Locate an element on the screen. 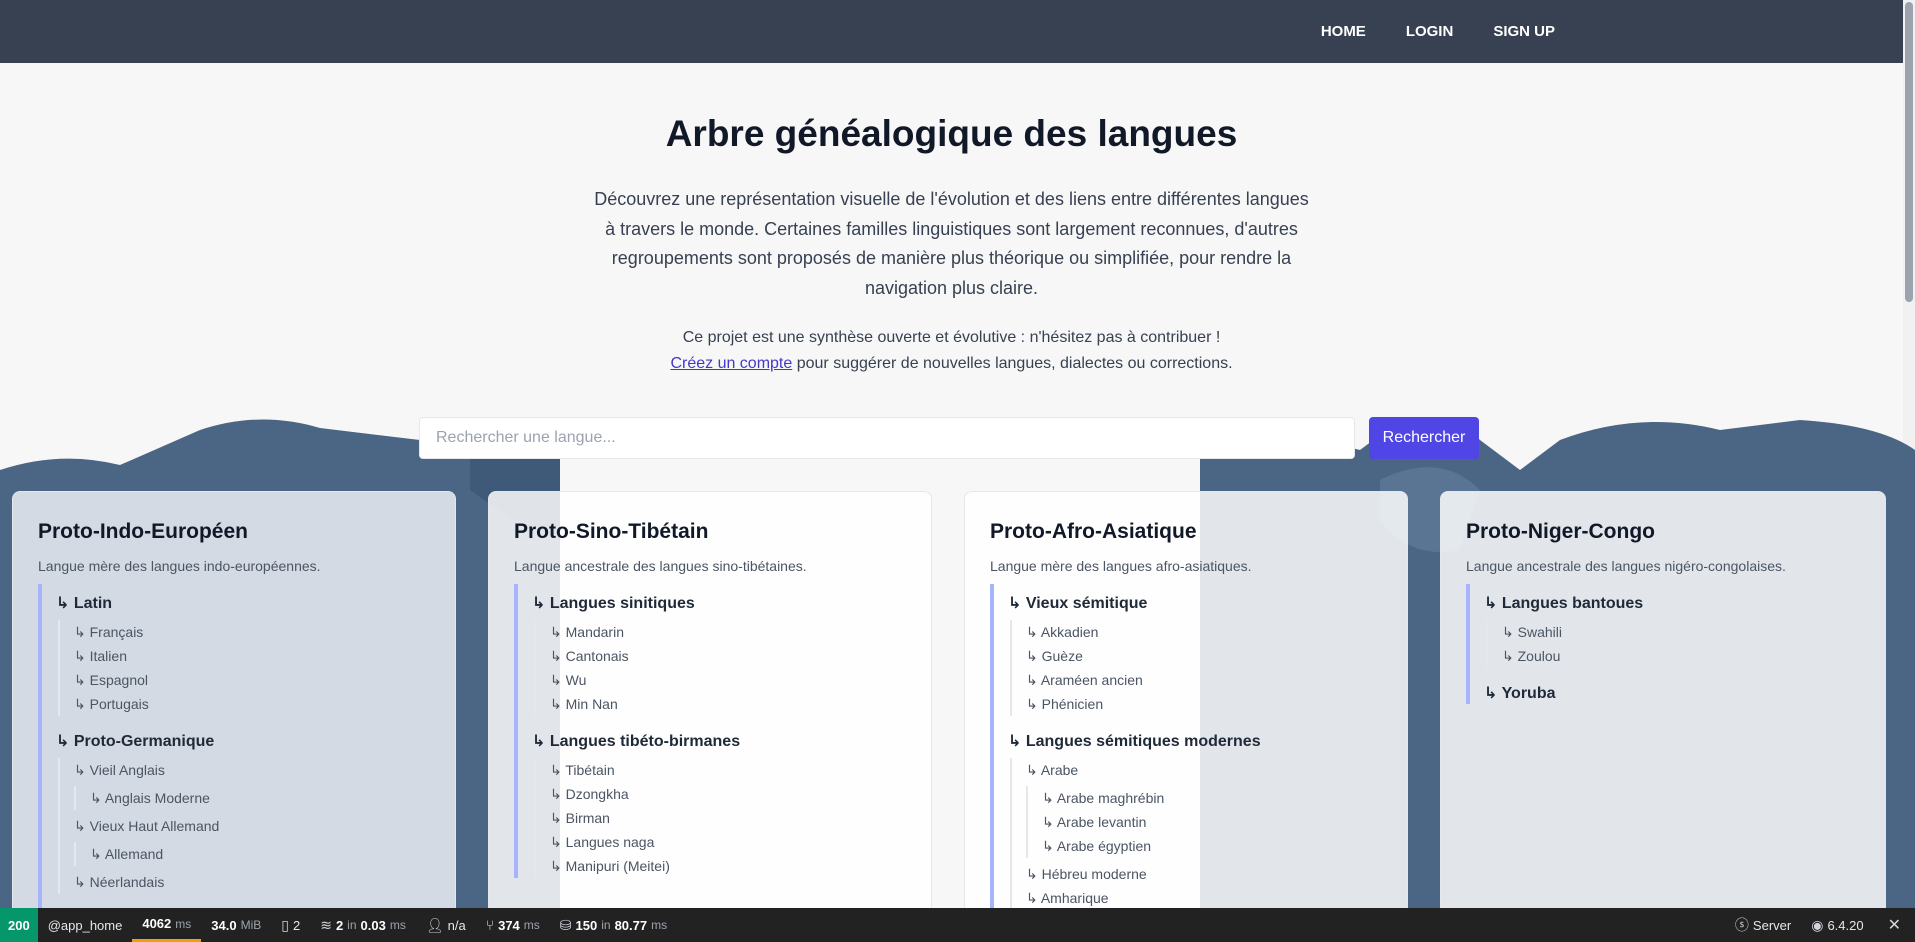 This screenshot has width=1915, height=942. database-panel: ⛁ 150 in 80.77 ms is located at coordinates (613, 925).